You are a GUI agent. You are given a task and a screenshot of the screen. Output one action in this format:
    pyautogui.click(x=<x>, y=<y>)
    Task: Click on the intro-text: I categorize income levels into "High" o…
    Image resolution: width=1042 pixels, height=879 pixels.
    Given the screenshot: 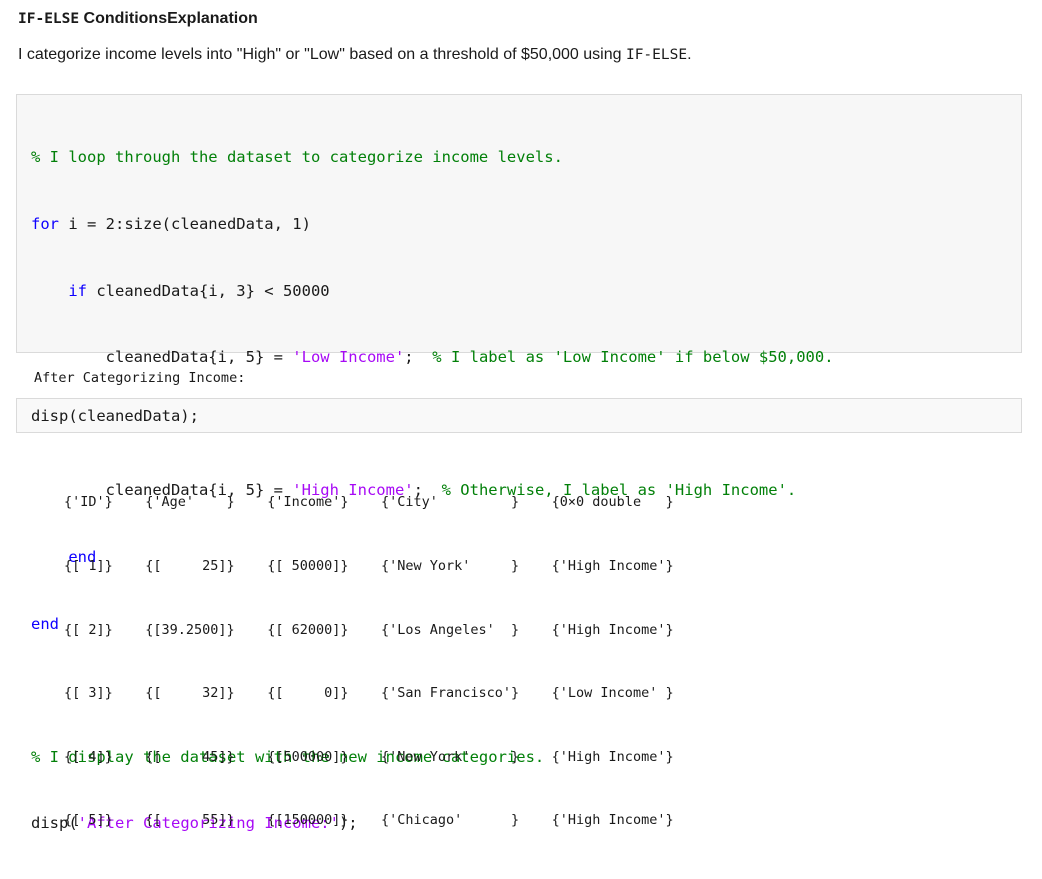 What is the action you would take?
    pyautogui.click(x=322, y=54)
    